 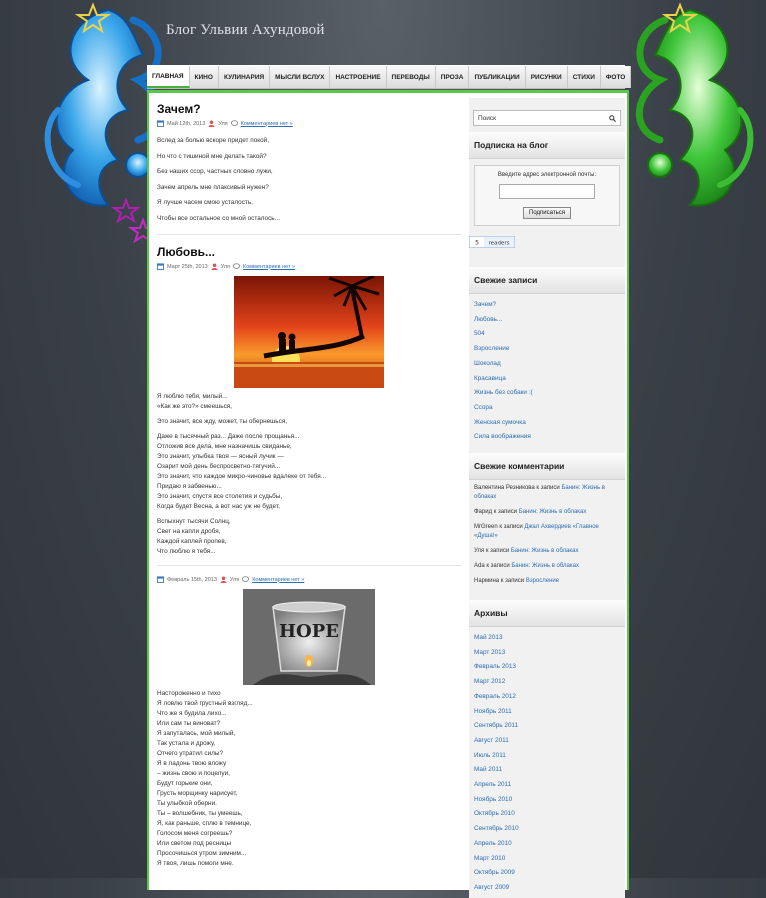 What do you see at coordinates (547, 800) in the screenshot?
I see `archive-link: Ноябрь 2010` at bounding box center [547, 800].